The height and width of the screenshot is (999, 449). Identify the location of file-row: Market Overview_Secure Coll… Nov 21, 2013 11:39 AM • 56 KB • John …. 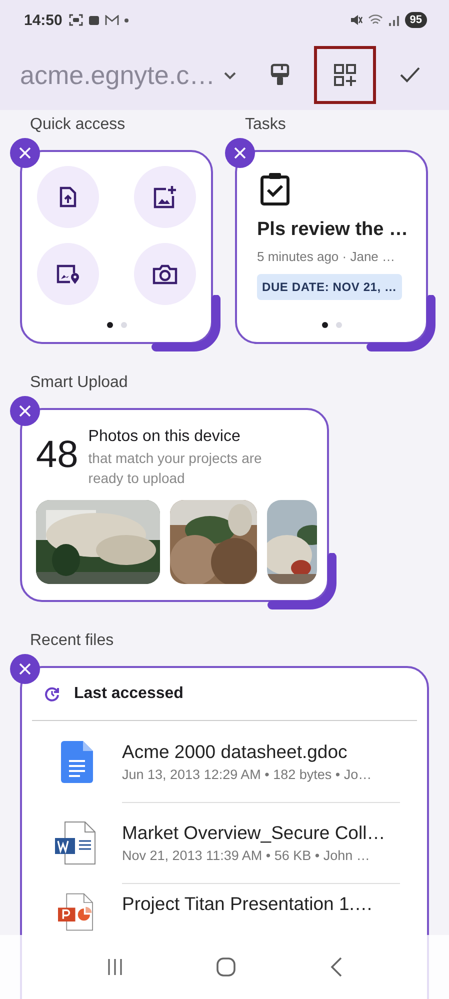
(224, 842).